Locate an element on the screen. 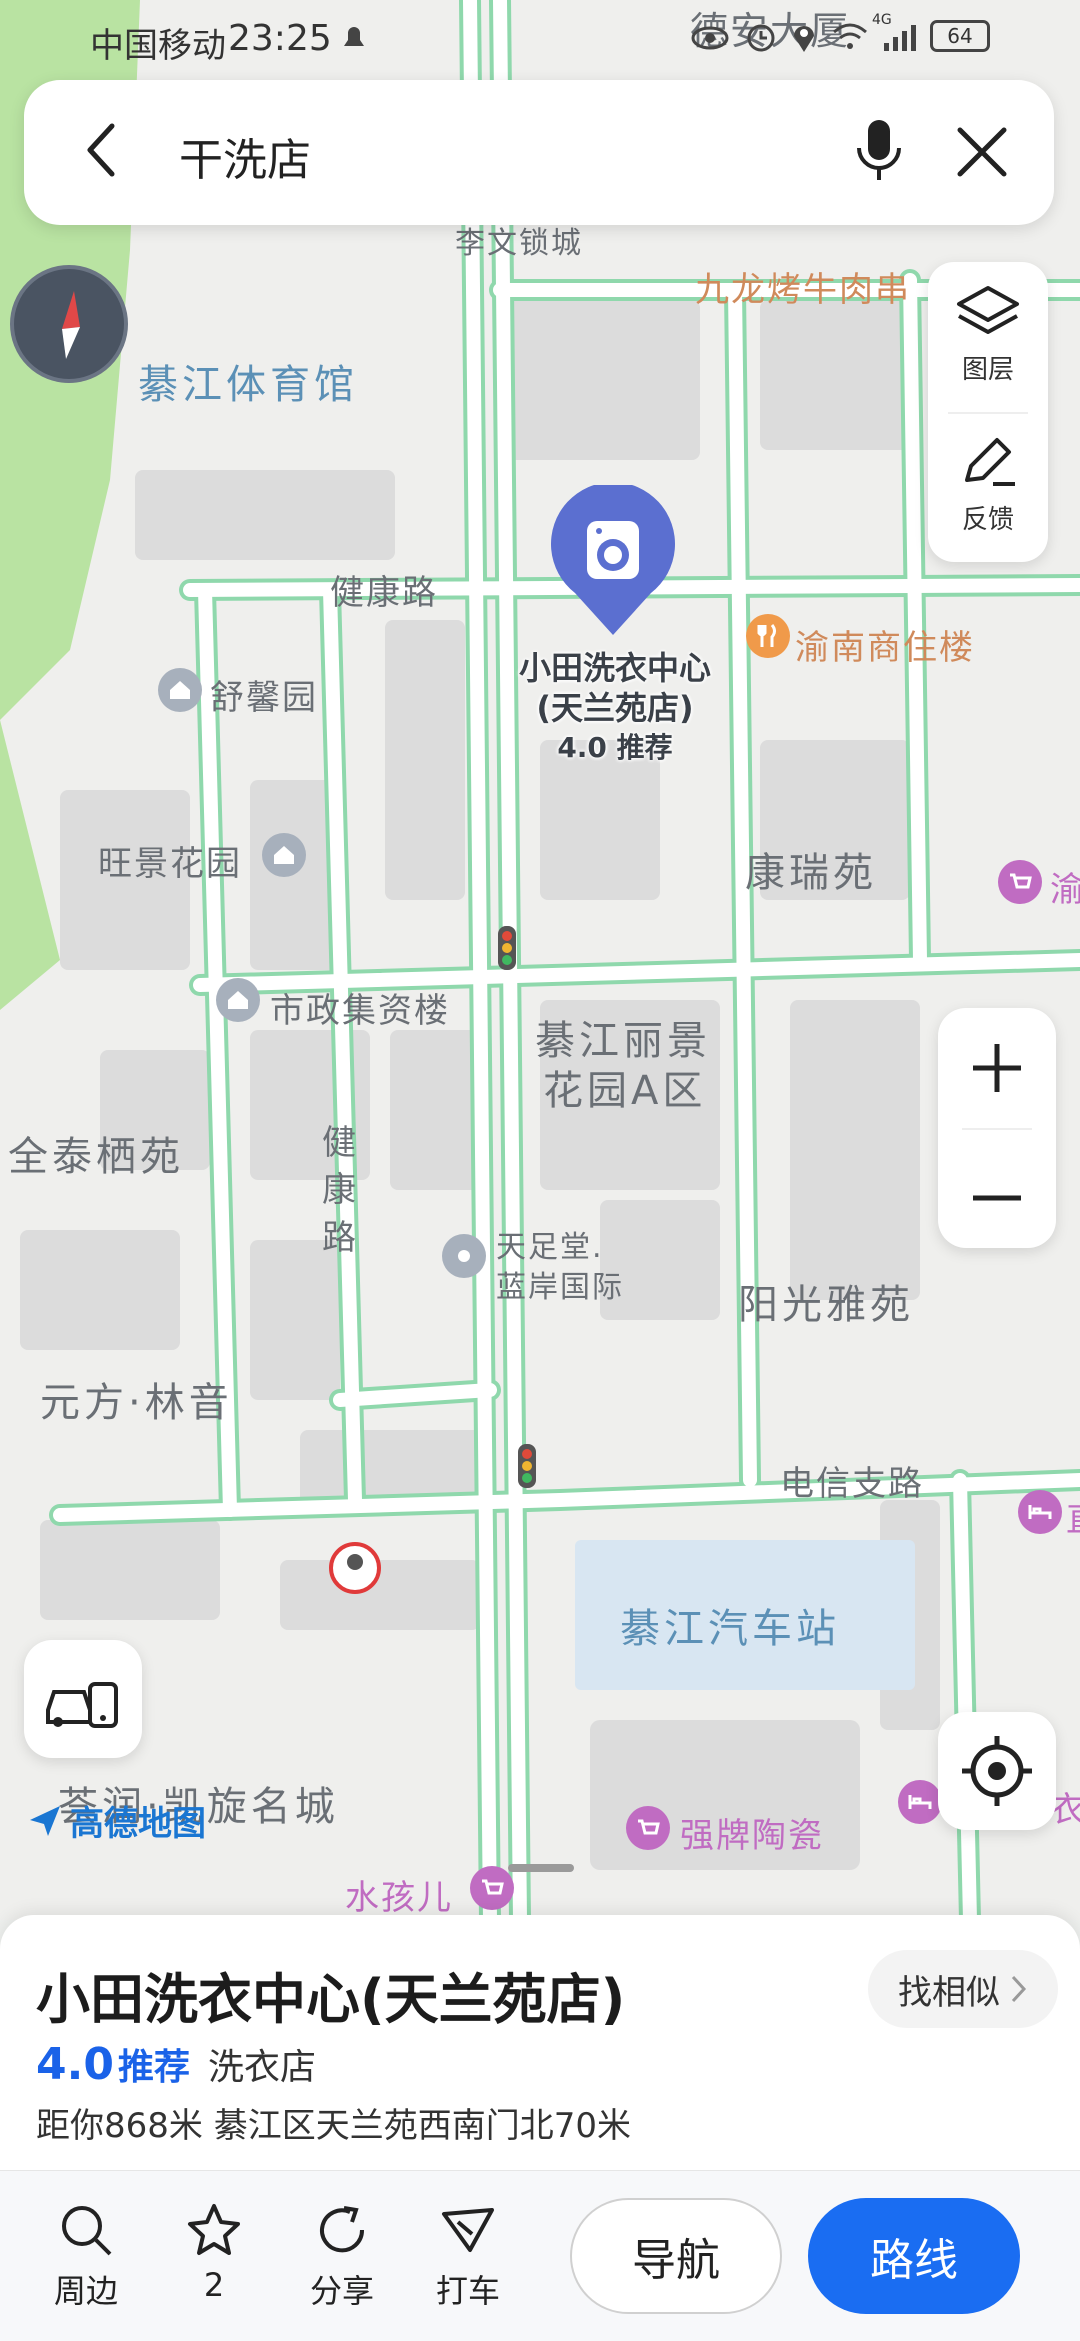  map-label-quantai: 全泰栖苑 is located at coordinates (96, 1157).